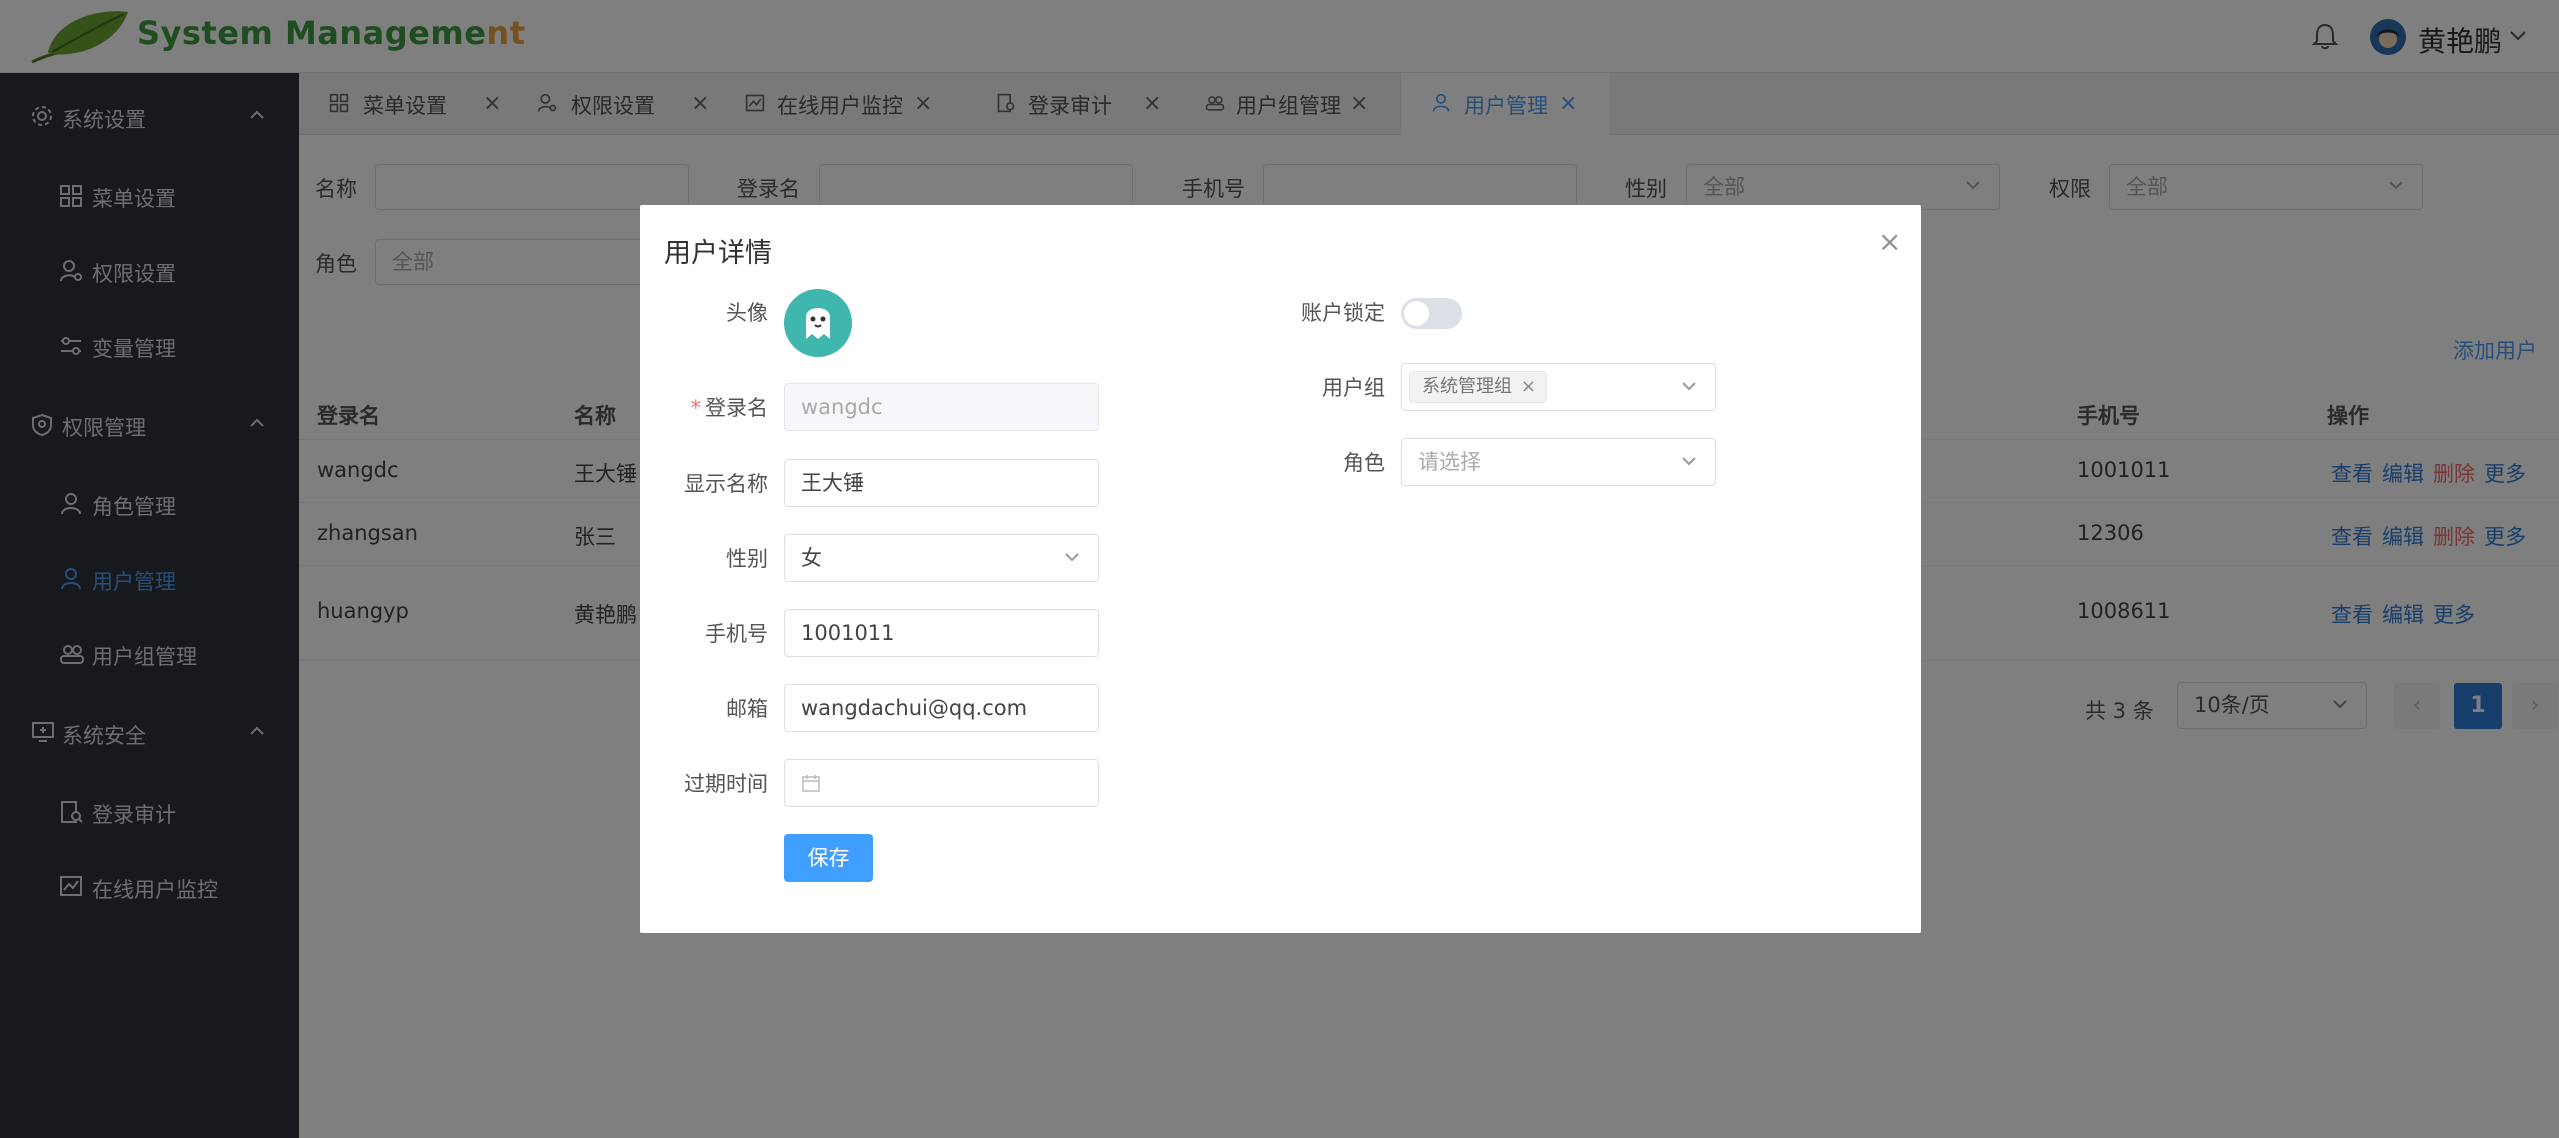  Describe the element at coordinates (736, 408) in the screenshot. I see `login-name-label-text: 登录名` at that location.